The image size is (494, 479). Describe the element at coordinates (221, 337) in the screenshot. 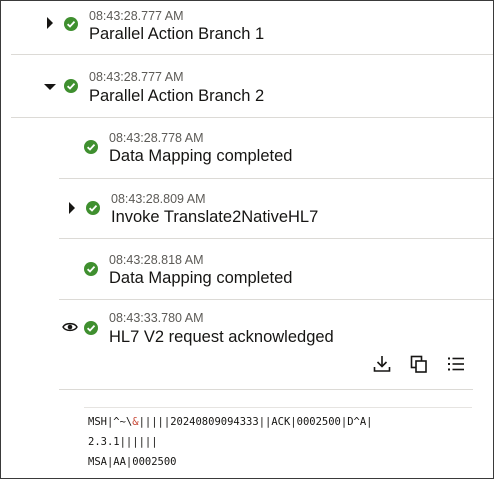

I see `activity-title: HL7 V2 request acknowledged` at that location.